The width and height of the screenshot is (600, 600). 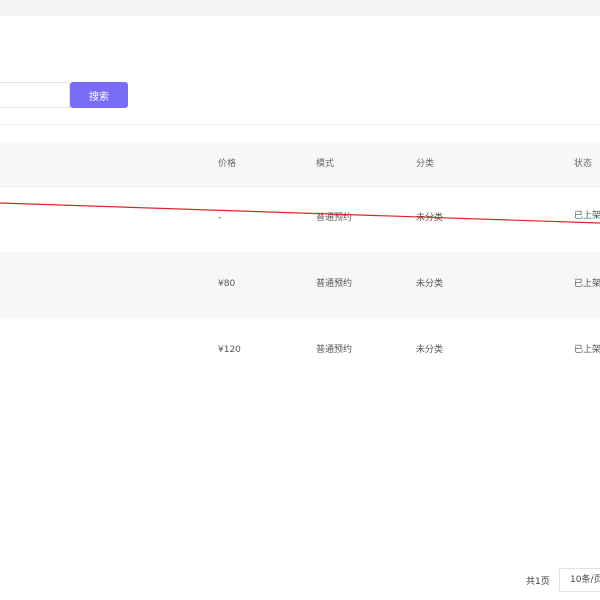 What do you see at coordinates (35, 95) in the screenshot?
I see `search-input` at bounding box center [35, 95].